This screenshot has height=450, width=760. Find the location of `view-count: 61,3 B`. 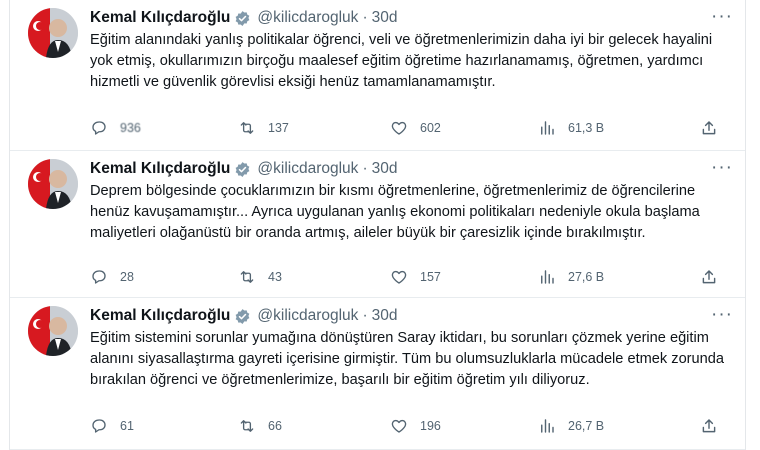

view-count: 61,3 B is located at coordinates (586, 128).